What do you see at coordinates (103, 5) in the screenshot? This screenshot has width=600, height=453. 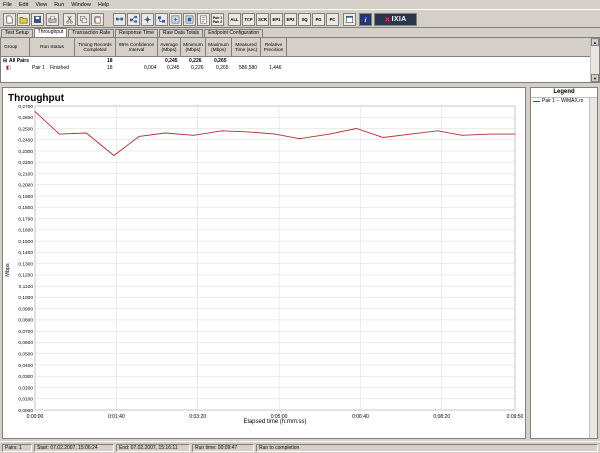 I see `menu-help: Help` at bounding box center [103, 5].